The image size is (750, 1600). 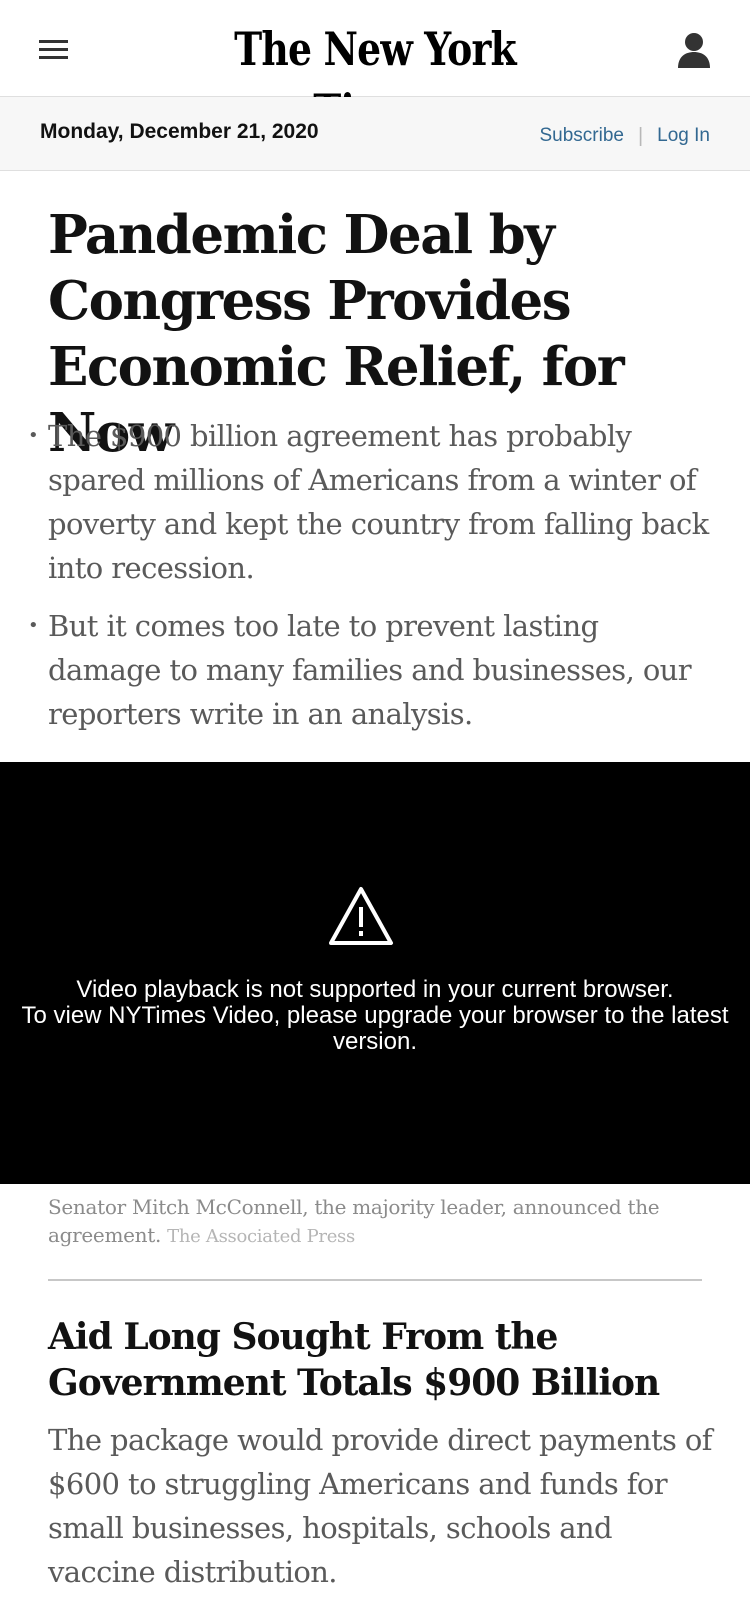 I want to click on photo-credit: The Associated Press, so click(x=261, y=1236).